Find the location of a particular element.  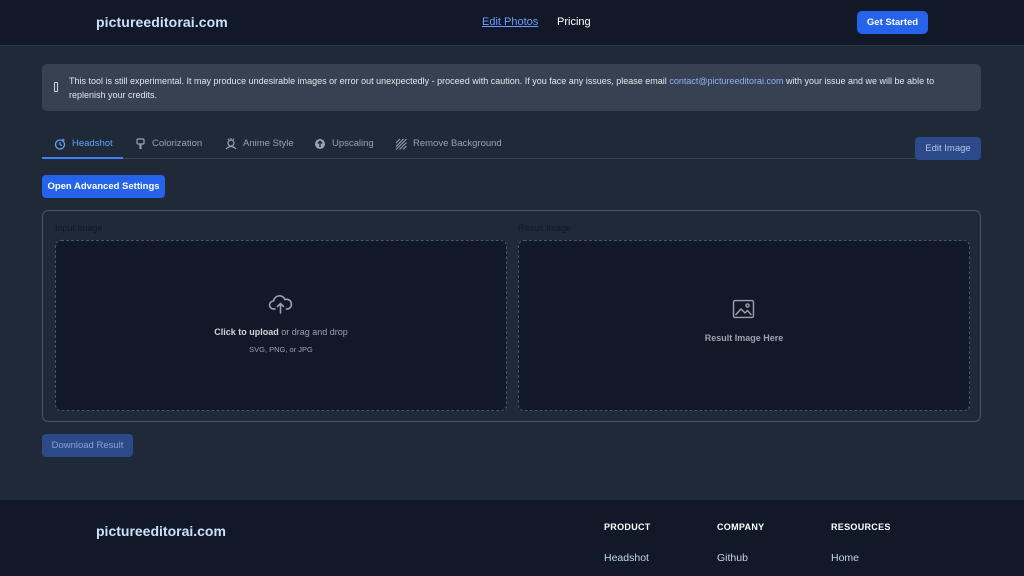

footer-logo: pictureeditorai.com is located at coordinates (161, 531).